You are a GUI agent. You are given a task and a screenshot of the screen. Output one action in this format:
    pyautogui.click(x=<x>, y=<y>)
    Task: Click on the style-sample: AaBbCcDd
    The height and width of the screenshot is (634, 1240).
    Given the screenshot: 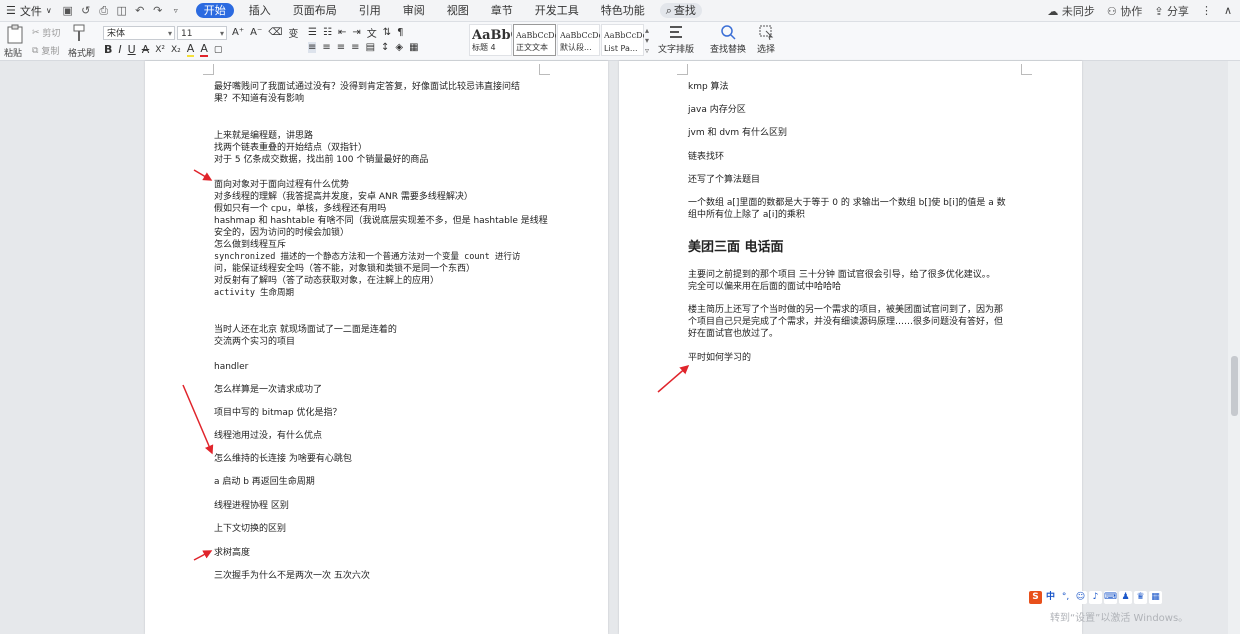 What is the action you would take?
    pyautogui.click(x=536, y=35)
    